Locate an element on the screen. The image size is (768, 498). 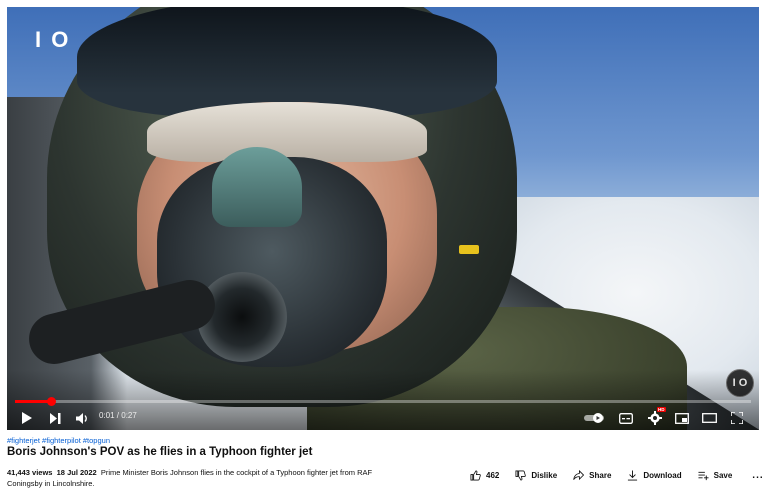
settings-button: HD is located at coordinates (655, 418).